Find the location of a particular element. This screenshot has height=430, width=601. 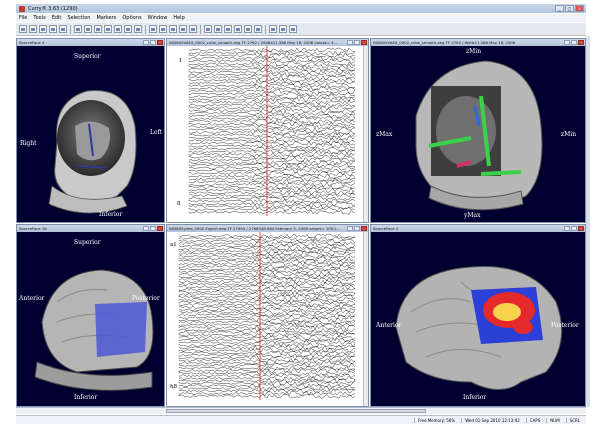

toolbar-grid-icon is located at coordinates (78, 29).